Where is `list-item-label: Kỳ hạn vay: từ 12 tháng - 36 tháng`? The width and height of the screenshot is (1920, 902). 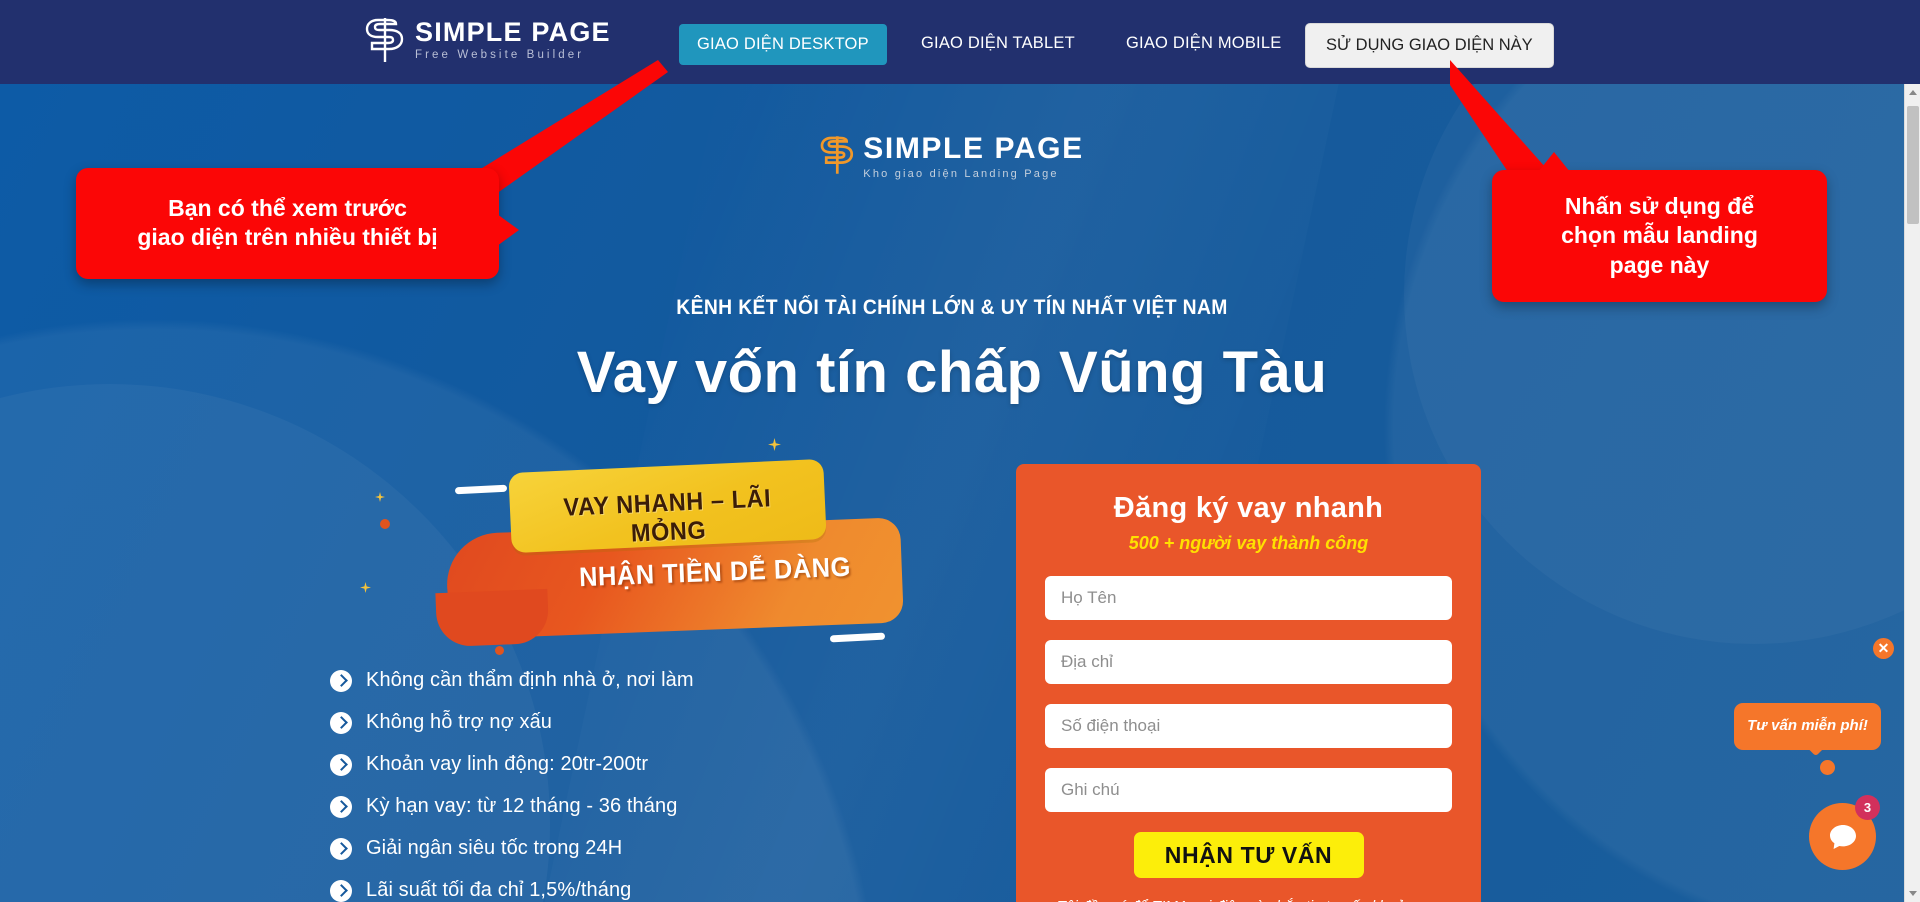 list-item-label: Kỳ hạn vay: từ 12 tháng - 36 tháng is located at coordinates (522, 806).